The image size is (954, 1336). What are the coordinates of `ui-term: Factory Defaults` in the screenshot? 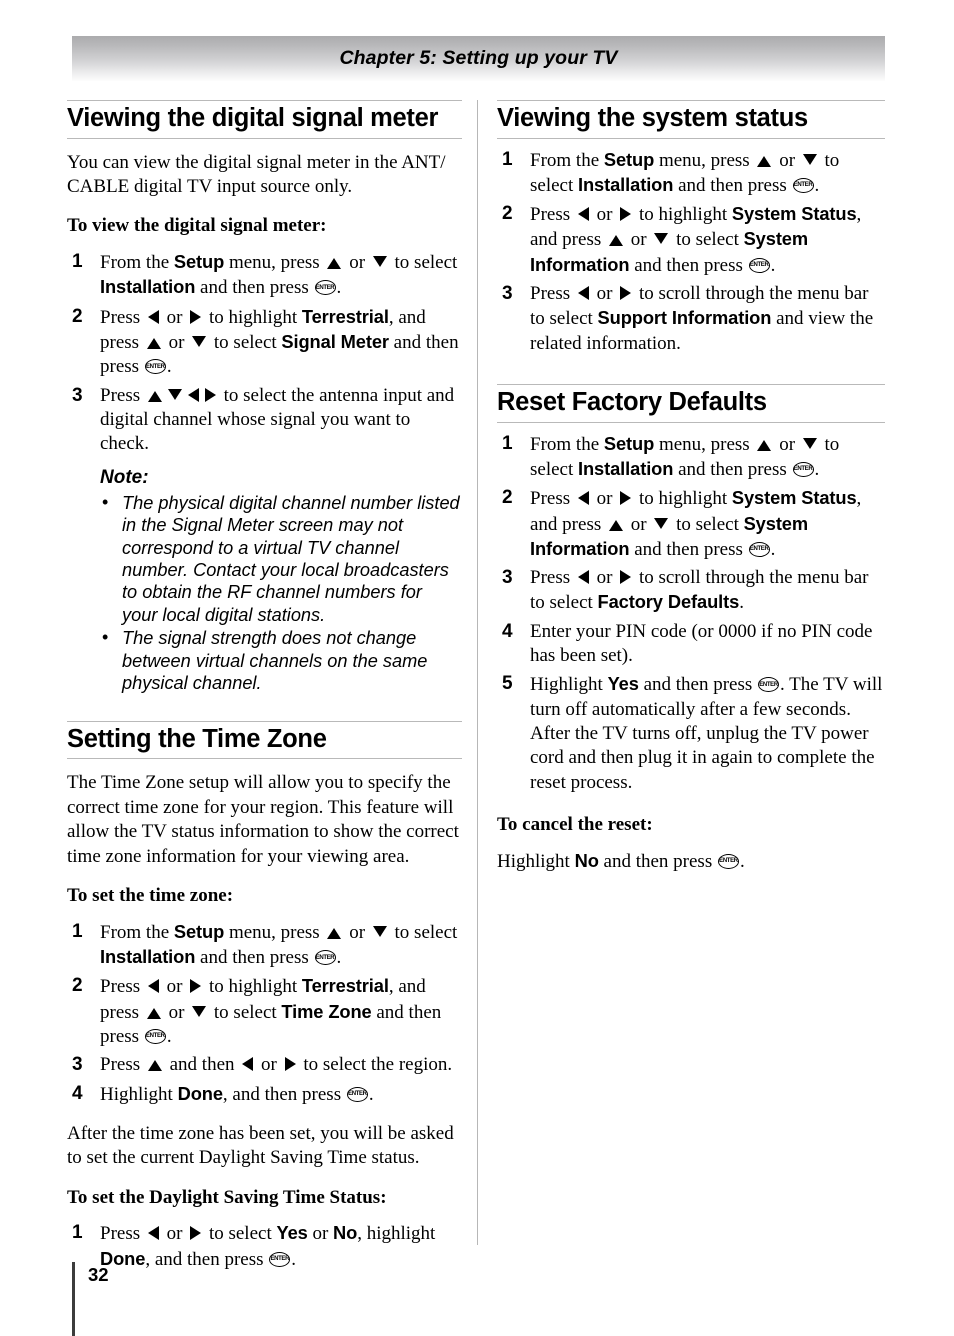 It's located at (668, 602).